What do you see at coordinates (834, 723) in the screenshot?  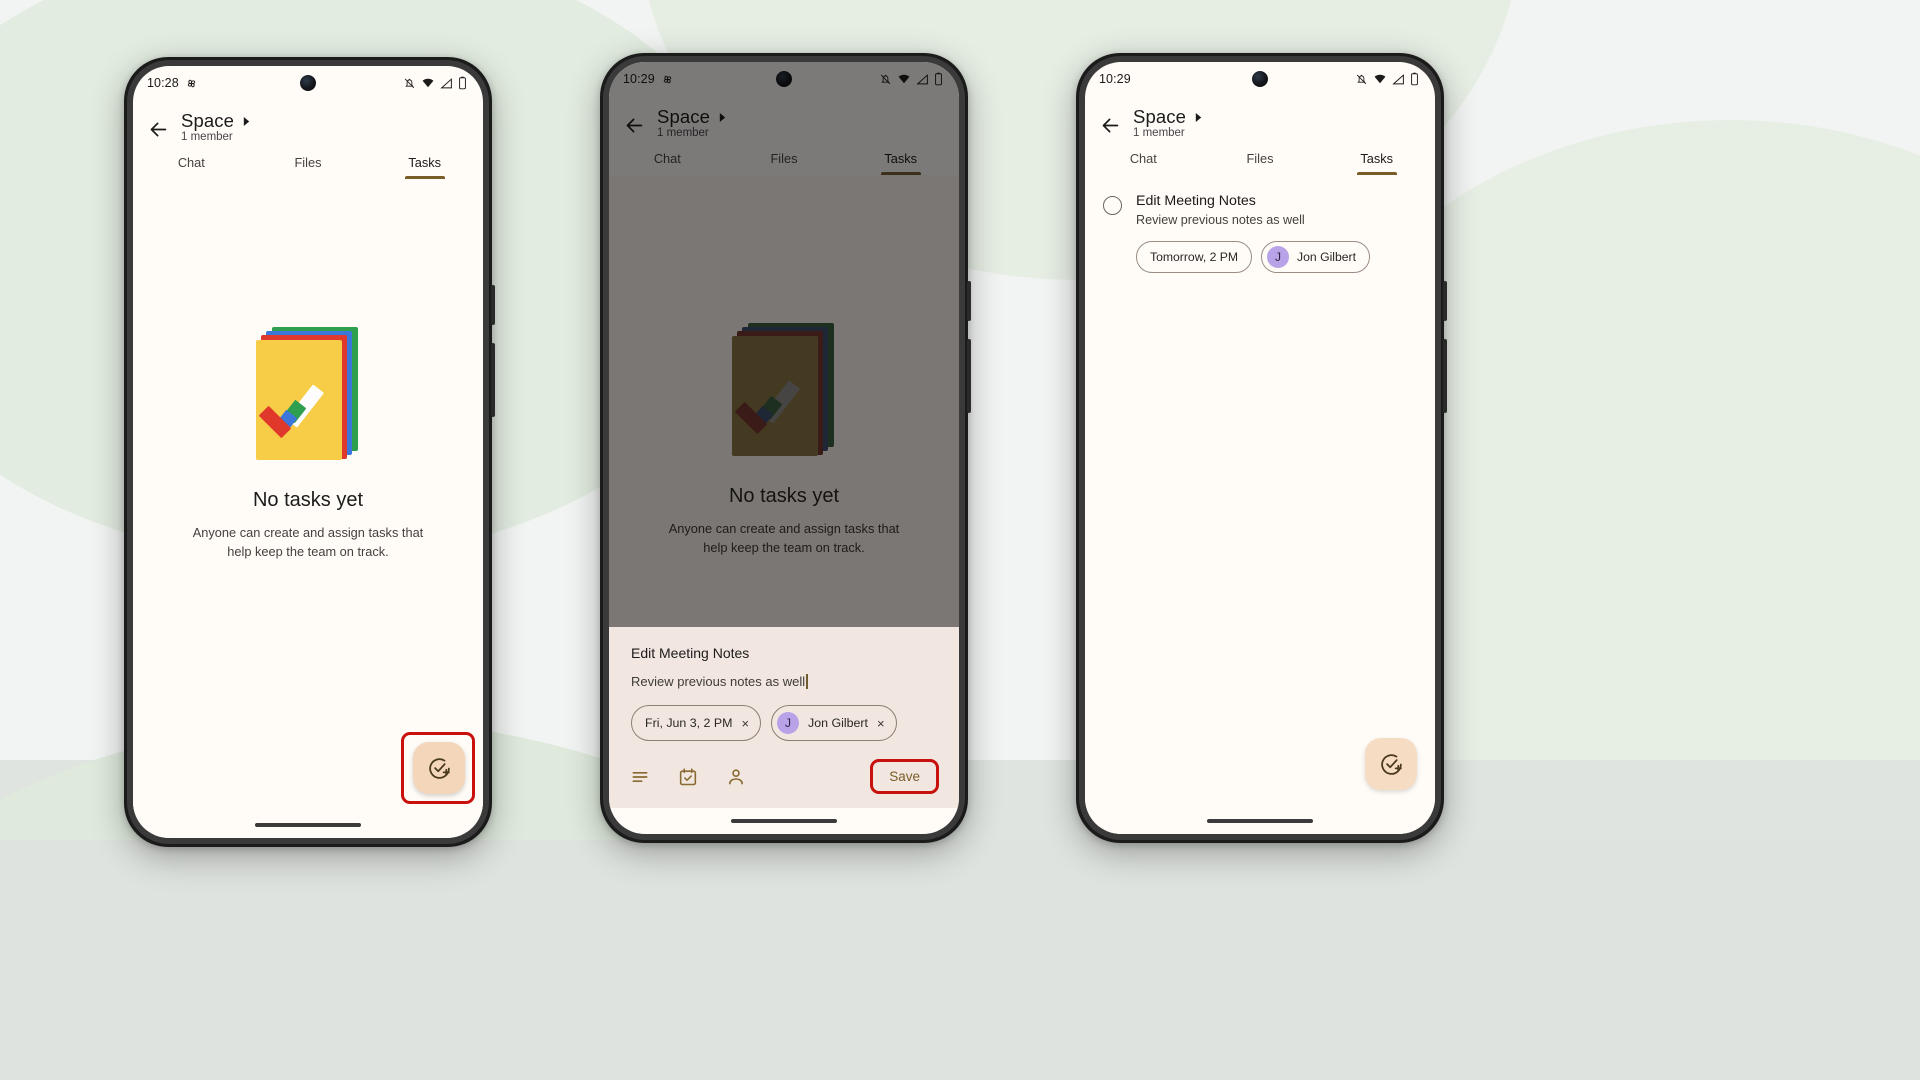 I see `assignee-chip: J Jon Gilbert ×` at bounding box center [834, 723].